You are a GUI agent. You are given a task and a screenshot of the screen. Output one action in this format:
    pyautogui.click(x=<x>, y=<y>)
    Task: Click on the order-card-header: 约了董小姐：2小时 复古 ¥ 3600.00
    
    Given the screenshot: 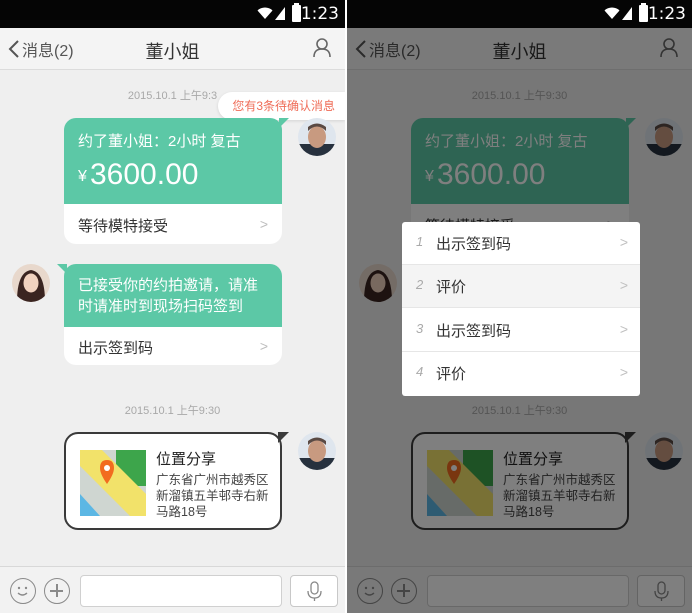 What is the action you would take?
    pyautogui.click(x=173, y=161)
    